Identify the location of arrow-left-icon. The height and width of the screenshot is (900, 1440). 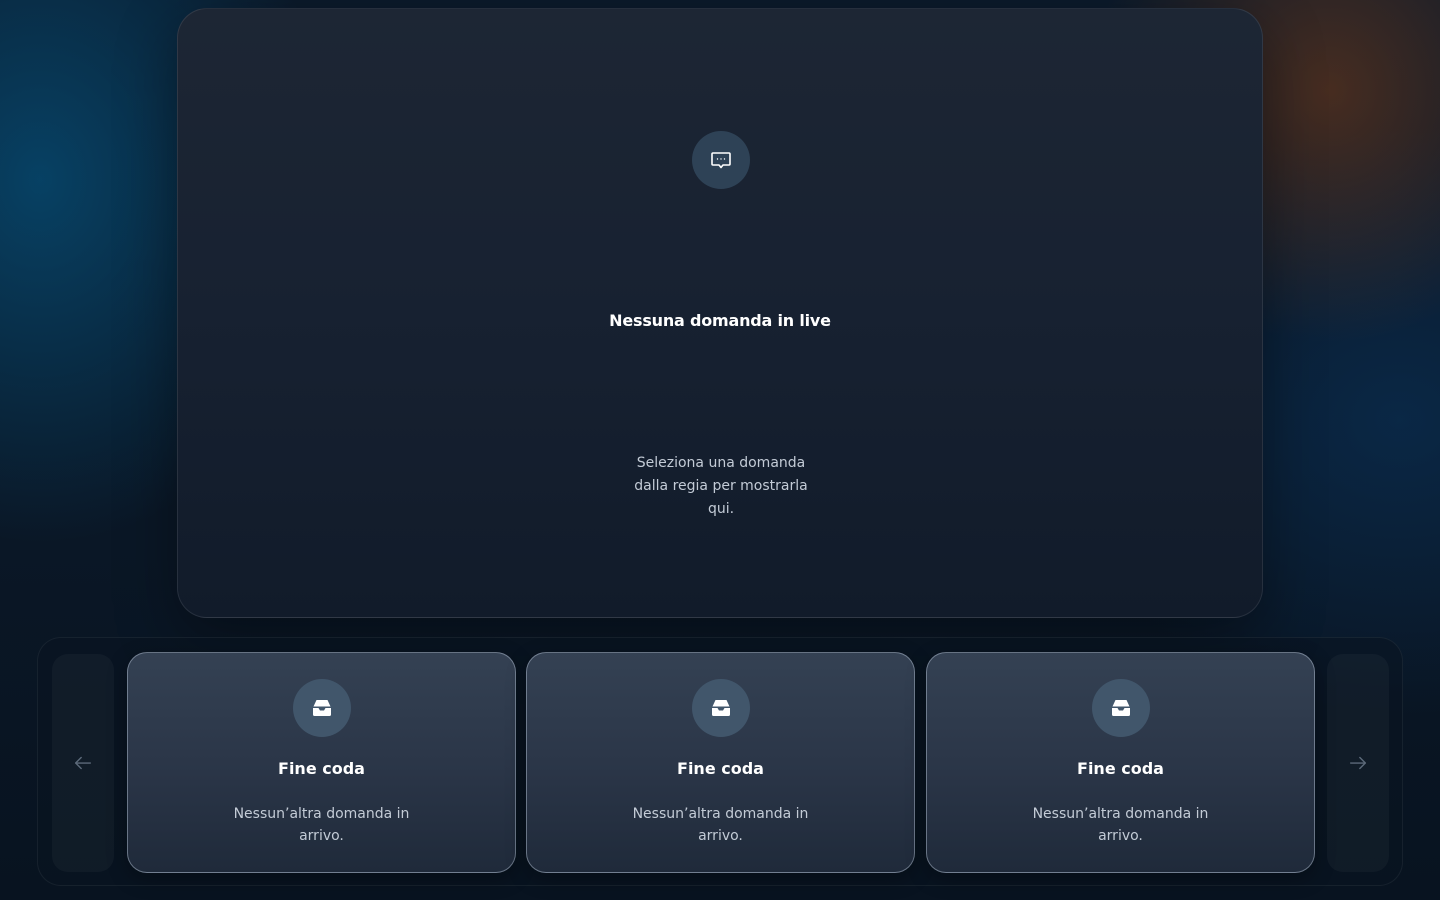
(83, 763).